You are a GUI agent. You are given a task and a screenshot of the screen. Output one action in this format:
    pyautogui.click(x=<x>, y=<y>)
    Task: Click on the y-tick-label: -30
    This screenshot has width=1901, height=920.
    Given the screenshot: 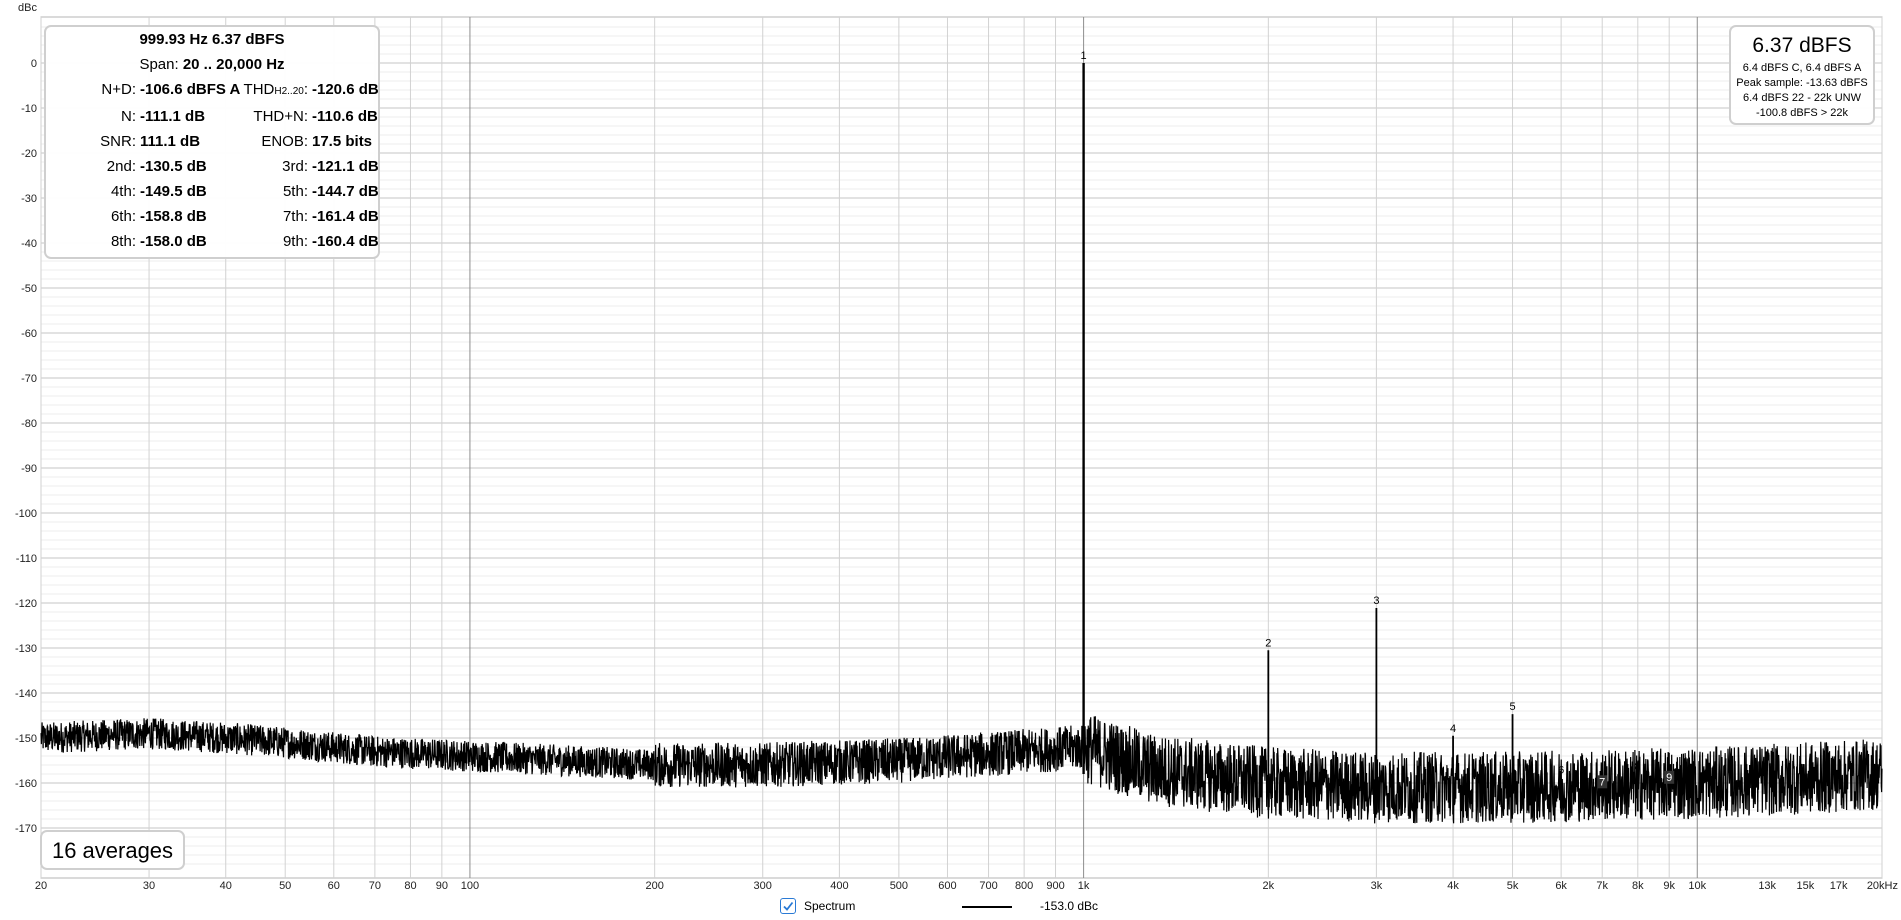 What is the action you would take?
    pyautogui.click(x=29, y=199)
    